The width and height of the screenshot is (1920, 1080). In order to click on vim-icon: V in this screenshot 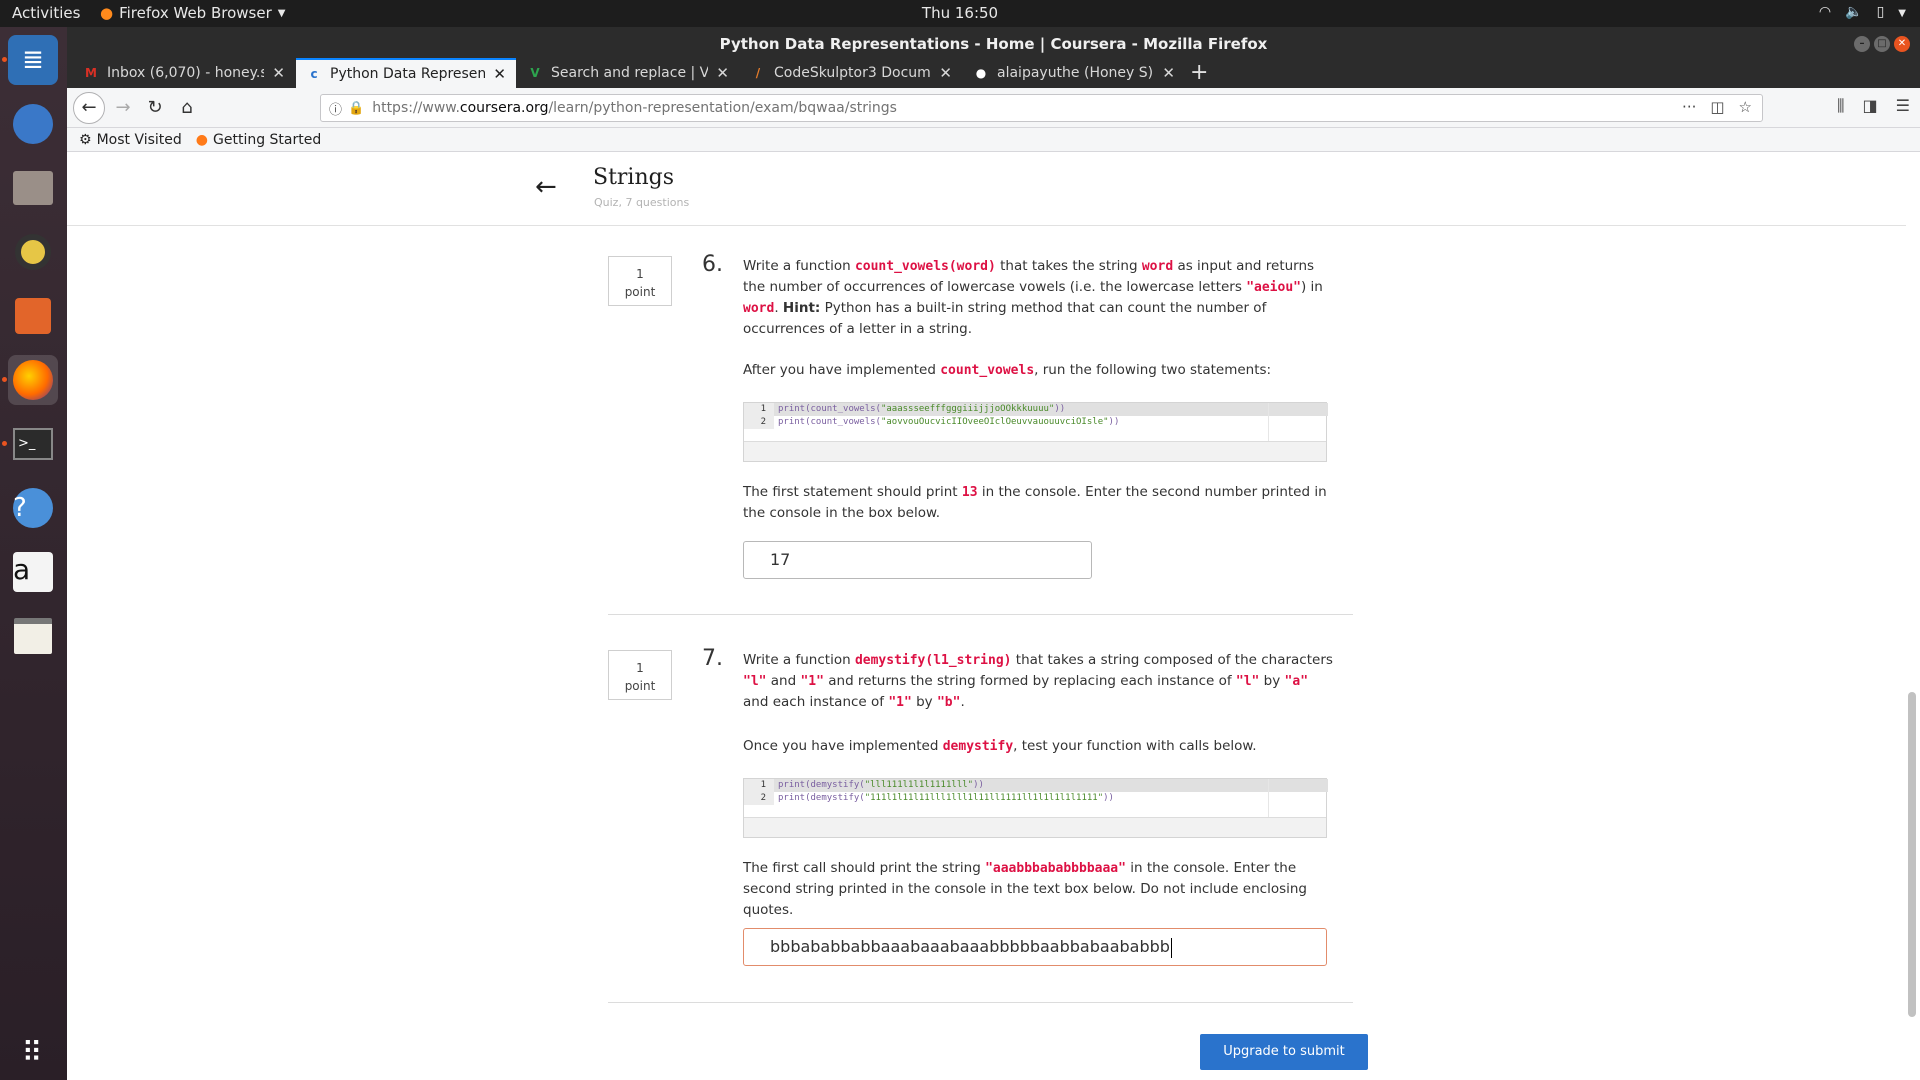, I will do `click(535, 73)`.